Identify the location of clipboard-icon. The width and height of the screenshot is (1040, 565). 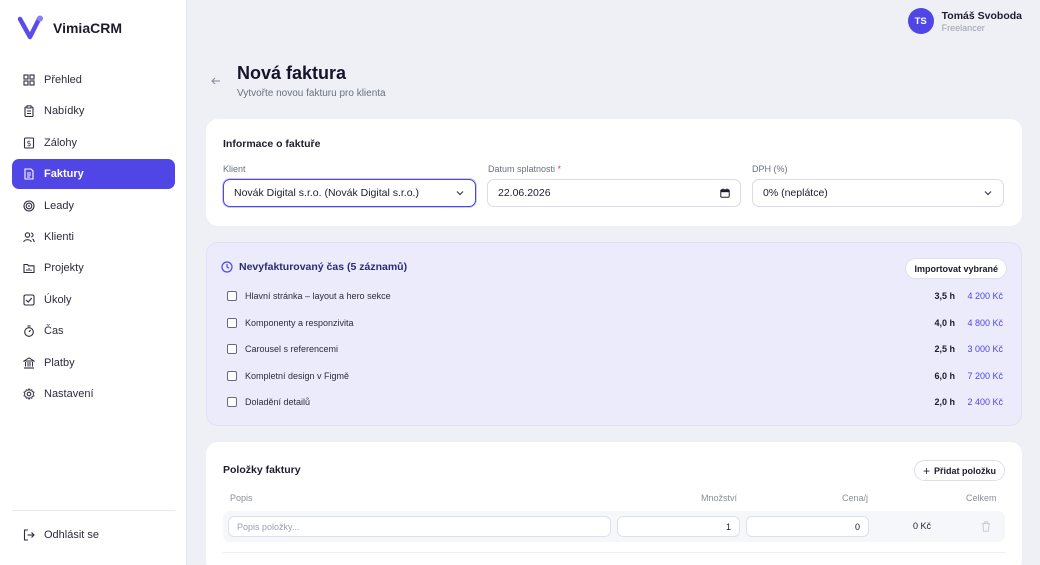
(29, 111).